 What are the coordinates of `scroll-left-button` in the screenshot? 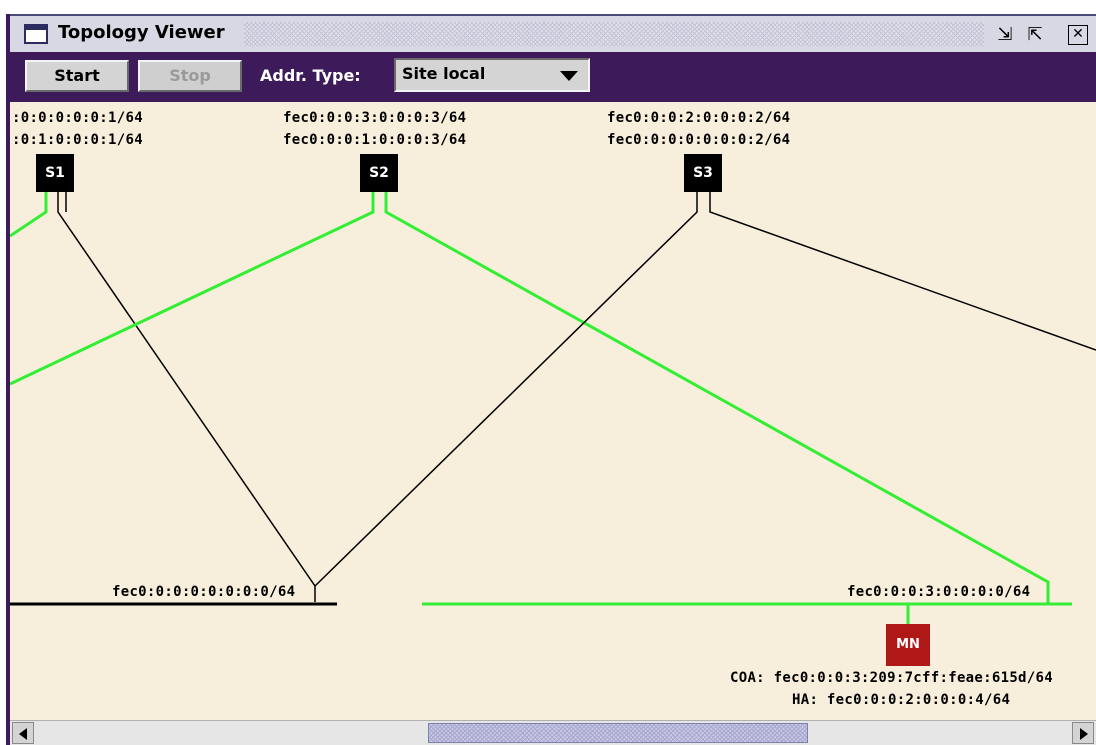 It's located at (23, 733).